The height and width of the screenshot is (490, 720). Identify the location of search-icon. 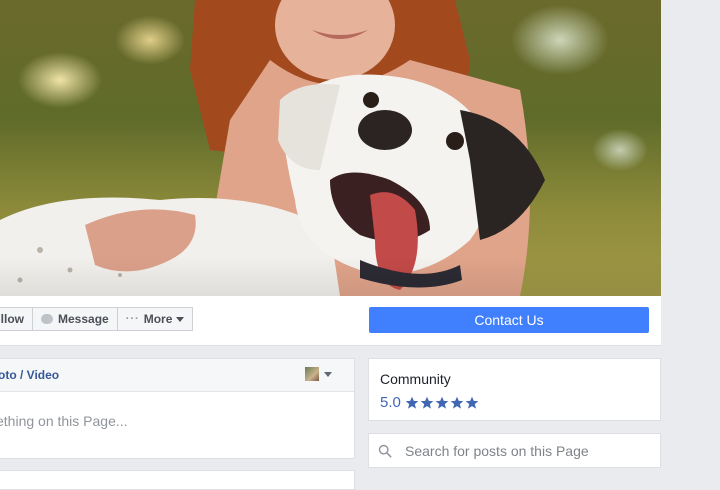
(385, 451).